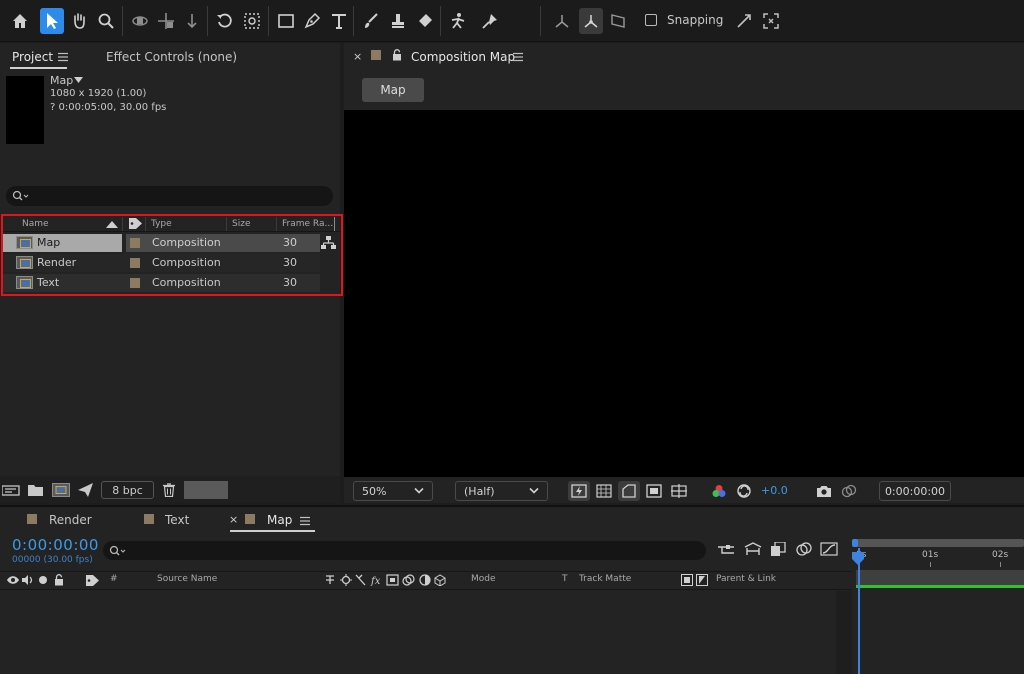 The image size is (1024, 674). Describe the element at coordinates (605, 579) in the screenshot. I see `column-header-track-matte: Track Matte` at that location.